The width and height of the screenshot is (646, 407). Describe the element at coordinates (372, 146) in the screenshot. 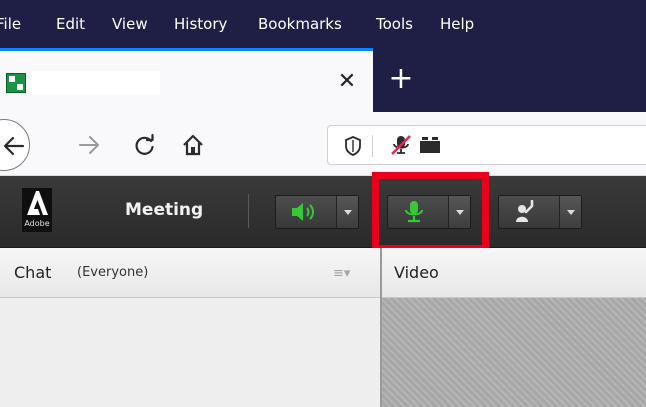

I see `urlbar-separator` at that location.